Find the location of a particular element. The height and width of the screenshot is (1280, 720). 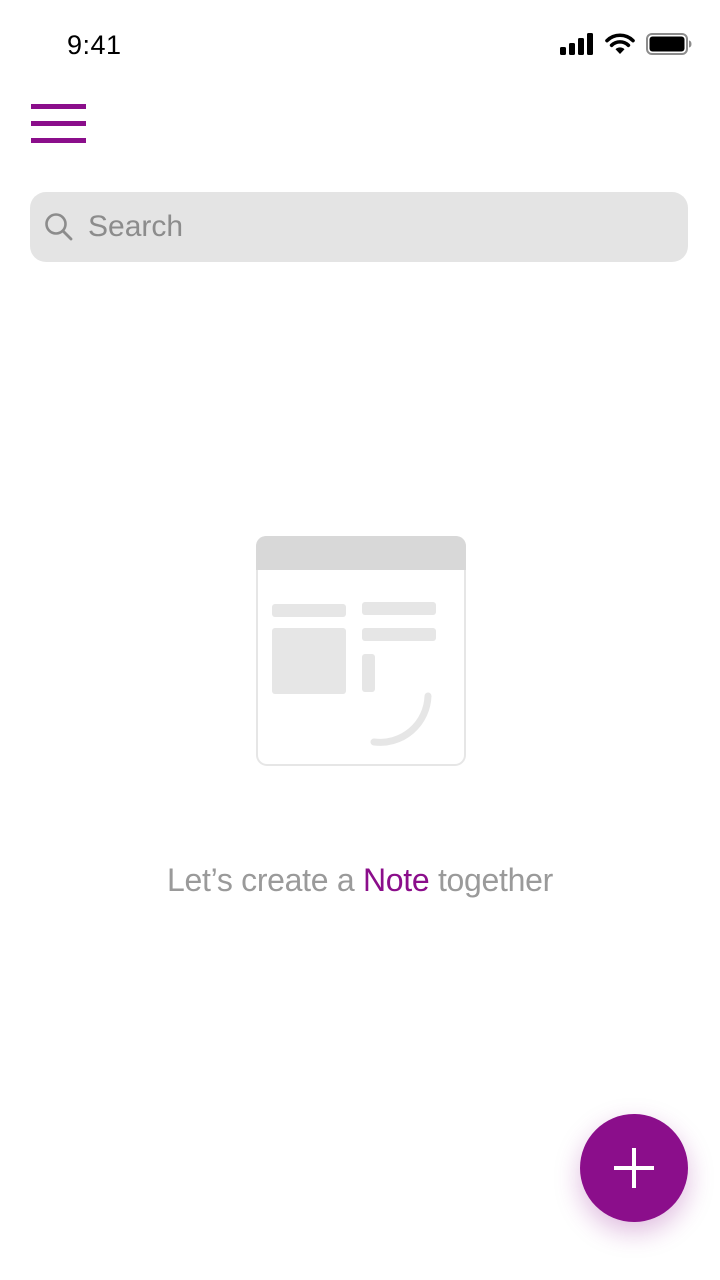

status-icons is located at coordinates (626, 44).